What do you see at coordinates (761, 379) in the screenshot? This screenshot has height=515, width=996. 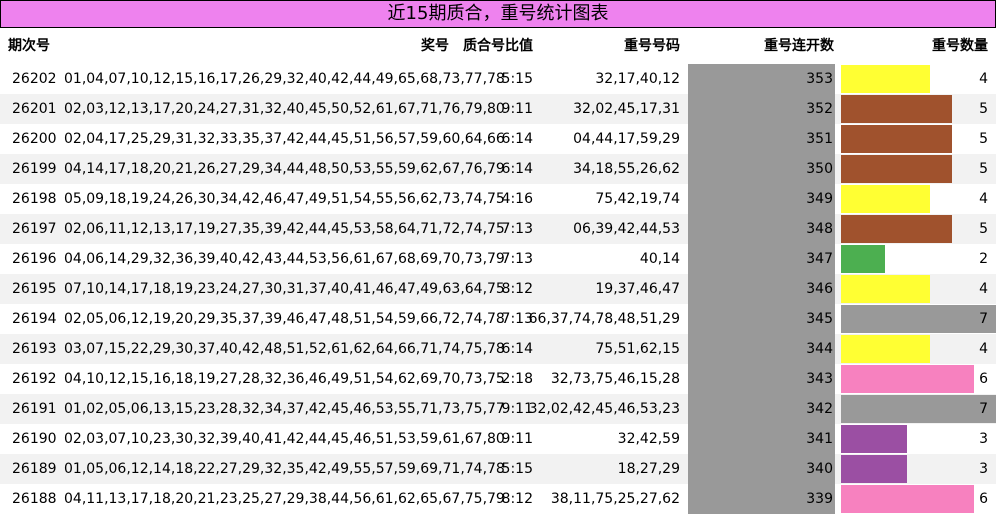 I see `run-bar: 343` at bounding box center [761, 379].